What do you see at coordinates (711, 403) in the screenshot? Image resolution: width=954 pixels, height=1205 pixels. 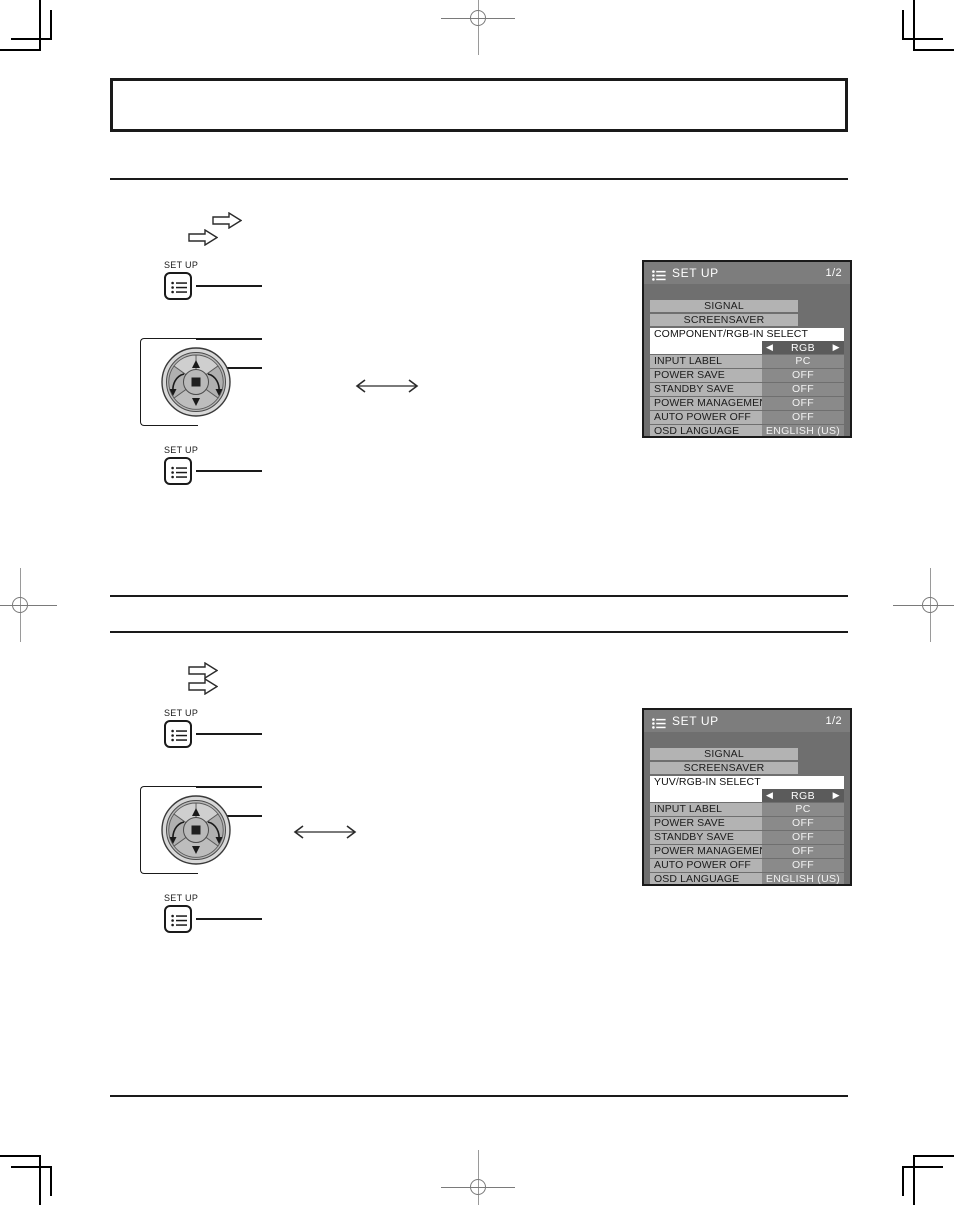 I see `osd-row-label: POWER MANAGEMENT` at bounding box center [711, 403].